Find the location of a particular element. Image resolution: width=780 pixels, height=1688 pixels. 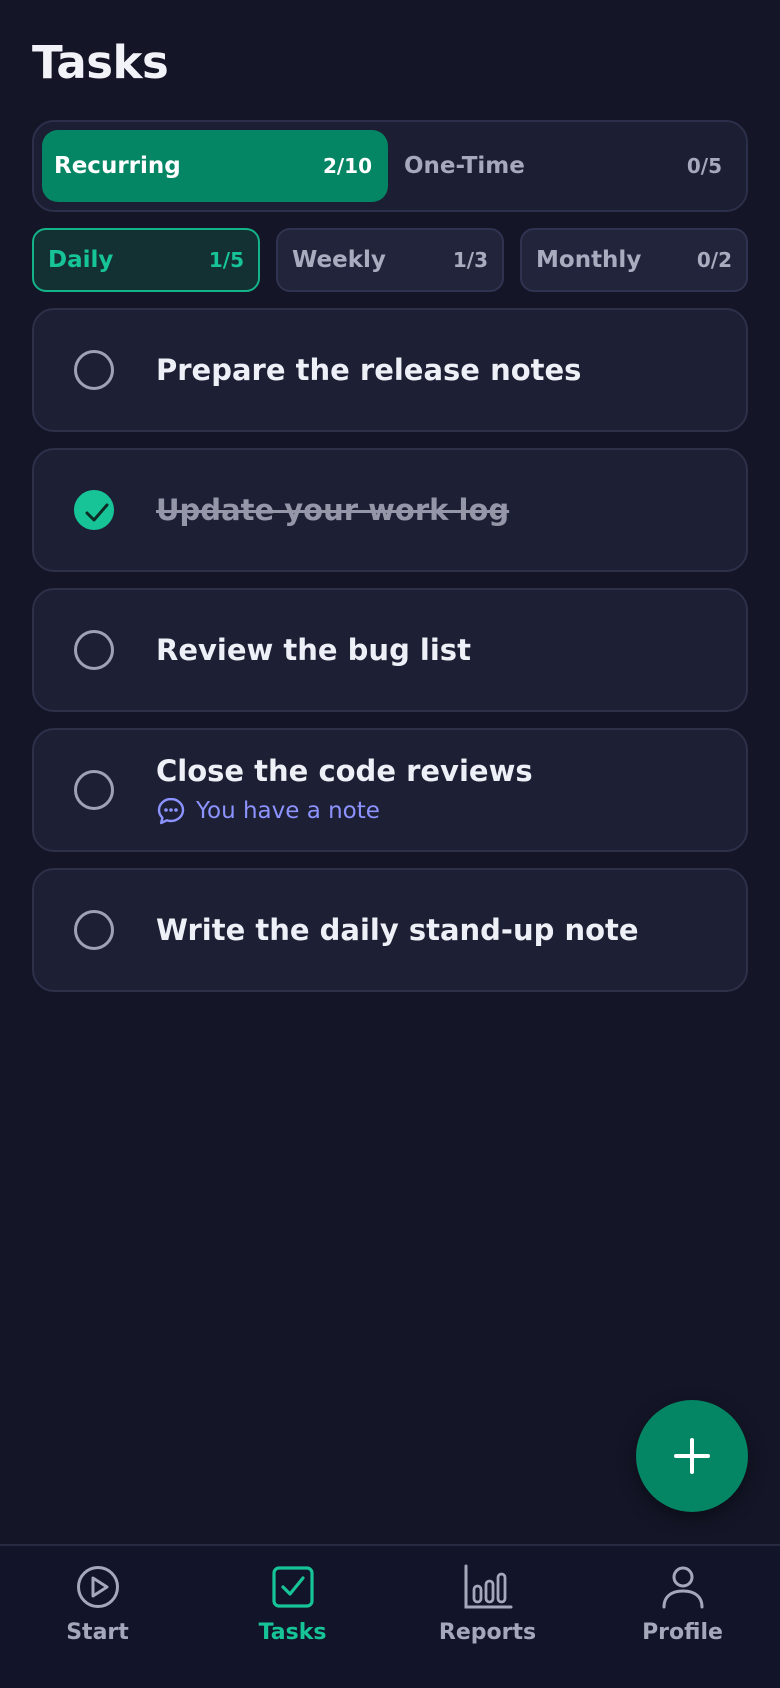

task-text: Write the daily stand-up note is located at coordinates (397, 930).